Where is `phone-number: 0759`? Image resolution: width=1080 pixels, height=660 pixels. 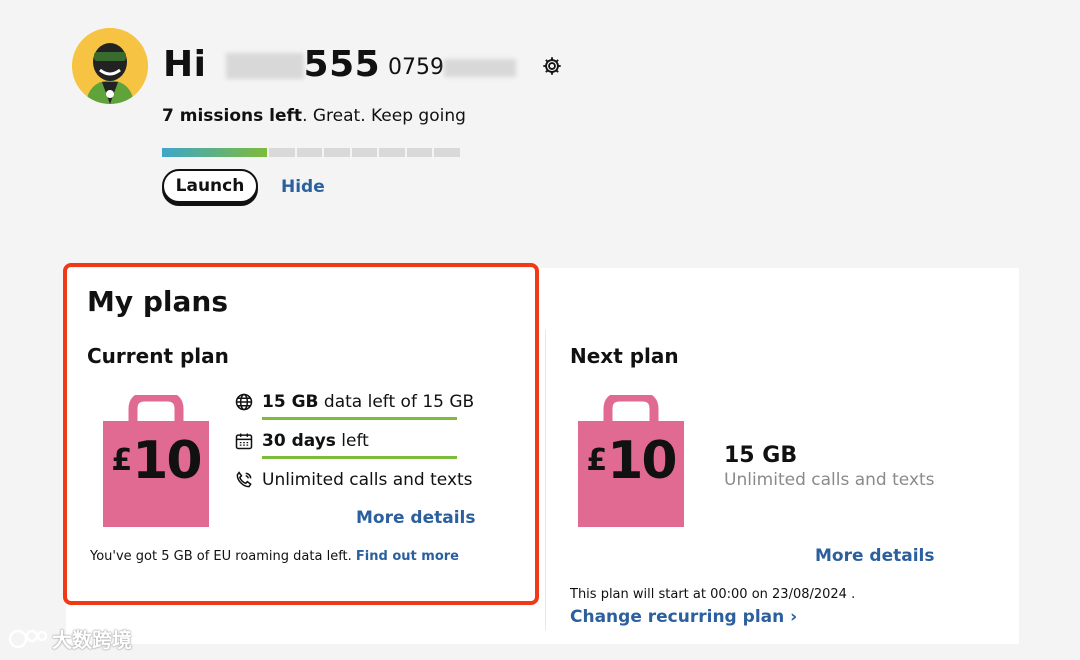 phone-number: 0759 is located at coordinates (452, 67).